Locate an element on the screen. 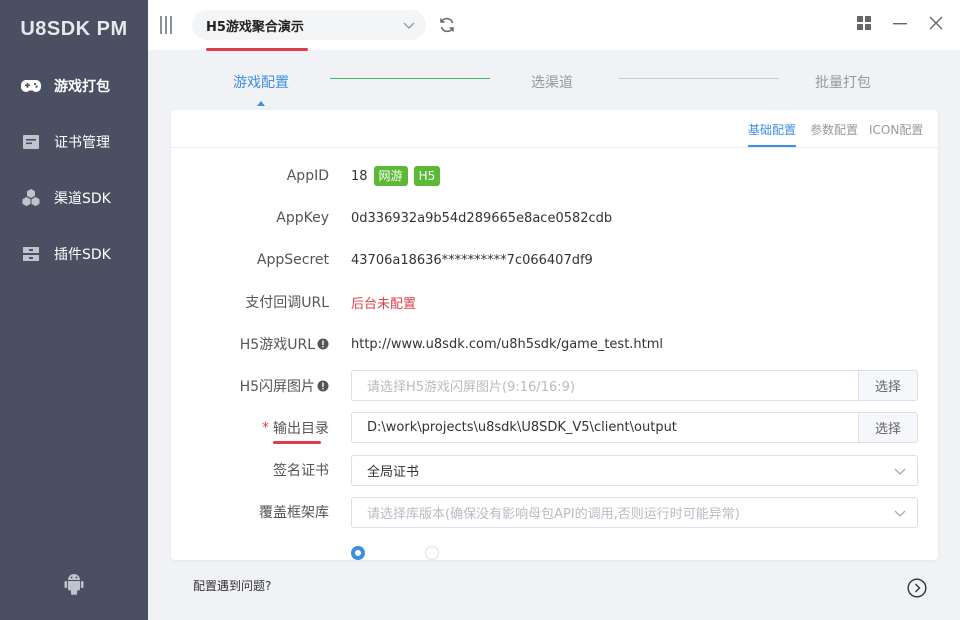 Image resolution: width=960 pixels, height=620 pixels. plugin-icon is located at coordinates (31, 254).